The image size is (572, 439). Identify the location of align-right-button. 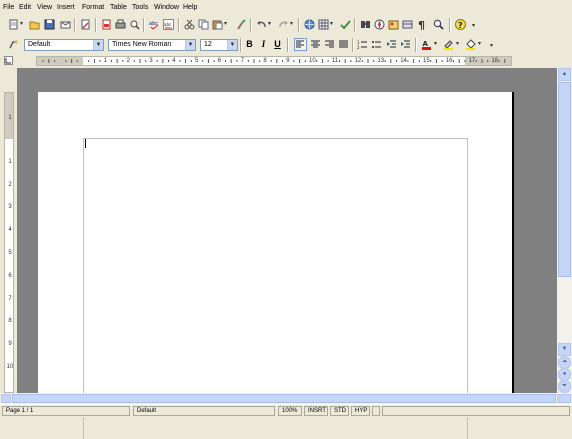
(329, 44).